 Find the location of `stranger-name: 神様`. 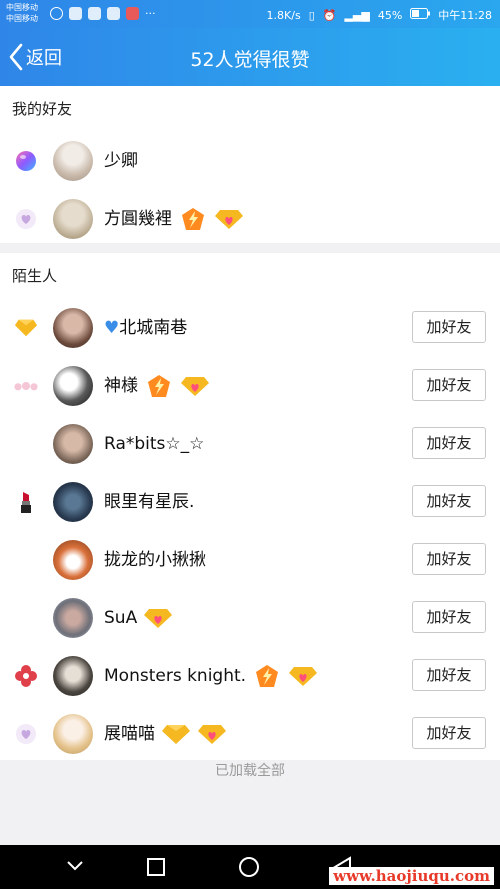

stranger-name: 神様 is located at coordinates (121, 386).